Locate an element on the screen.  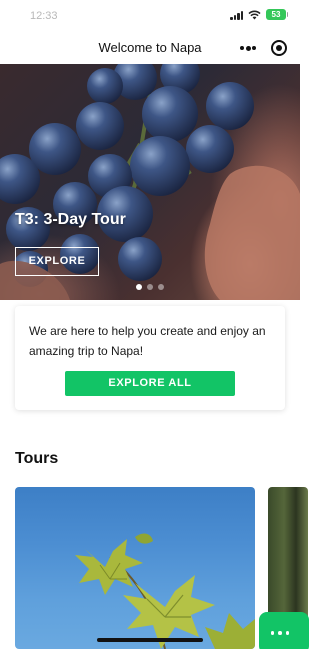
home-indicator is located at coordinates (150, 640).